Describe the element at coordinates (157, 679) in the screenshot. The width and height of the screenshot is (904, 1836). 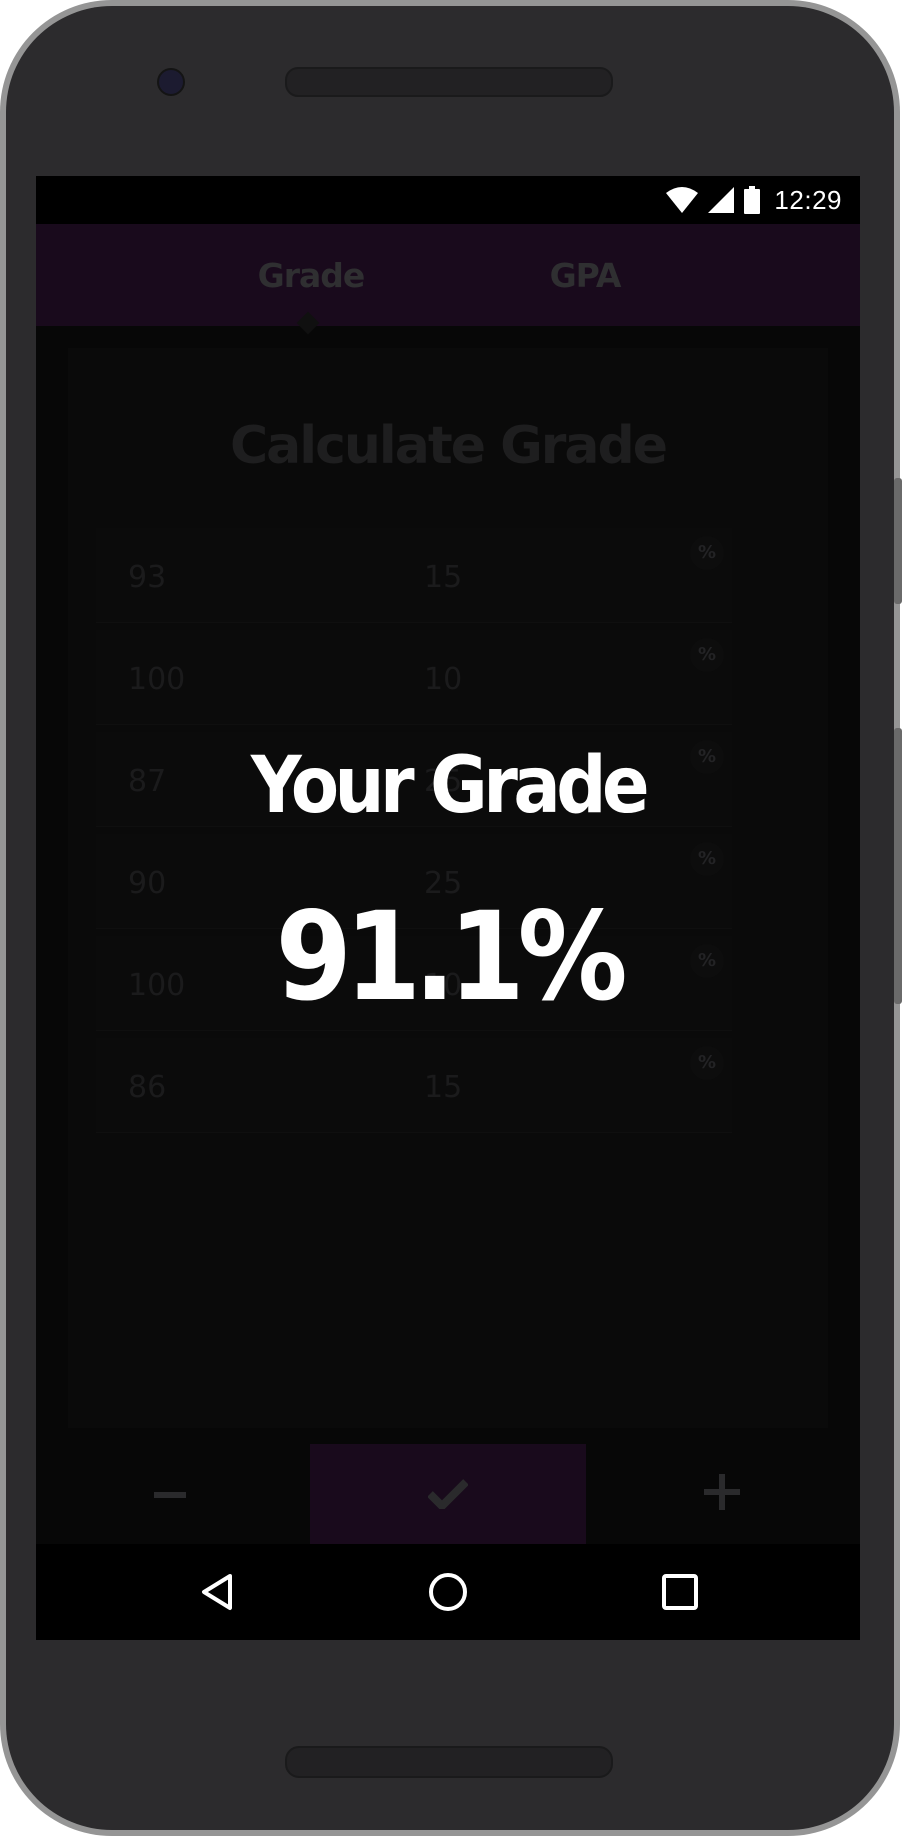
I see `score-value: 100` at that location.